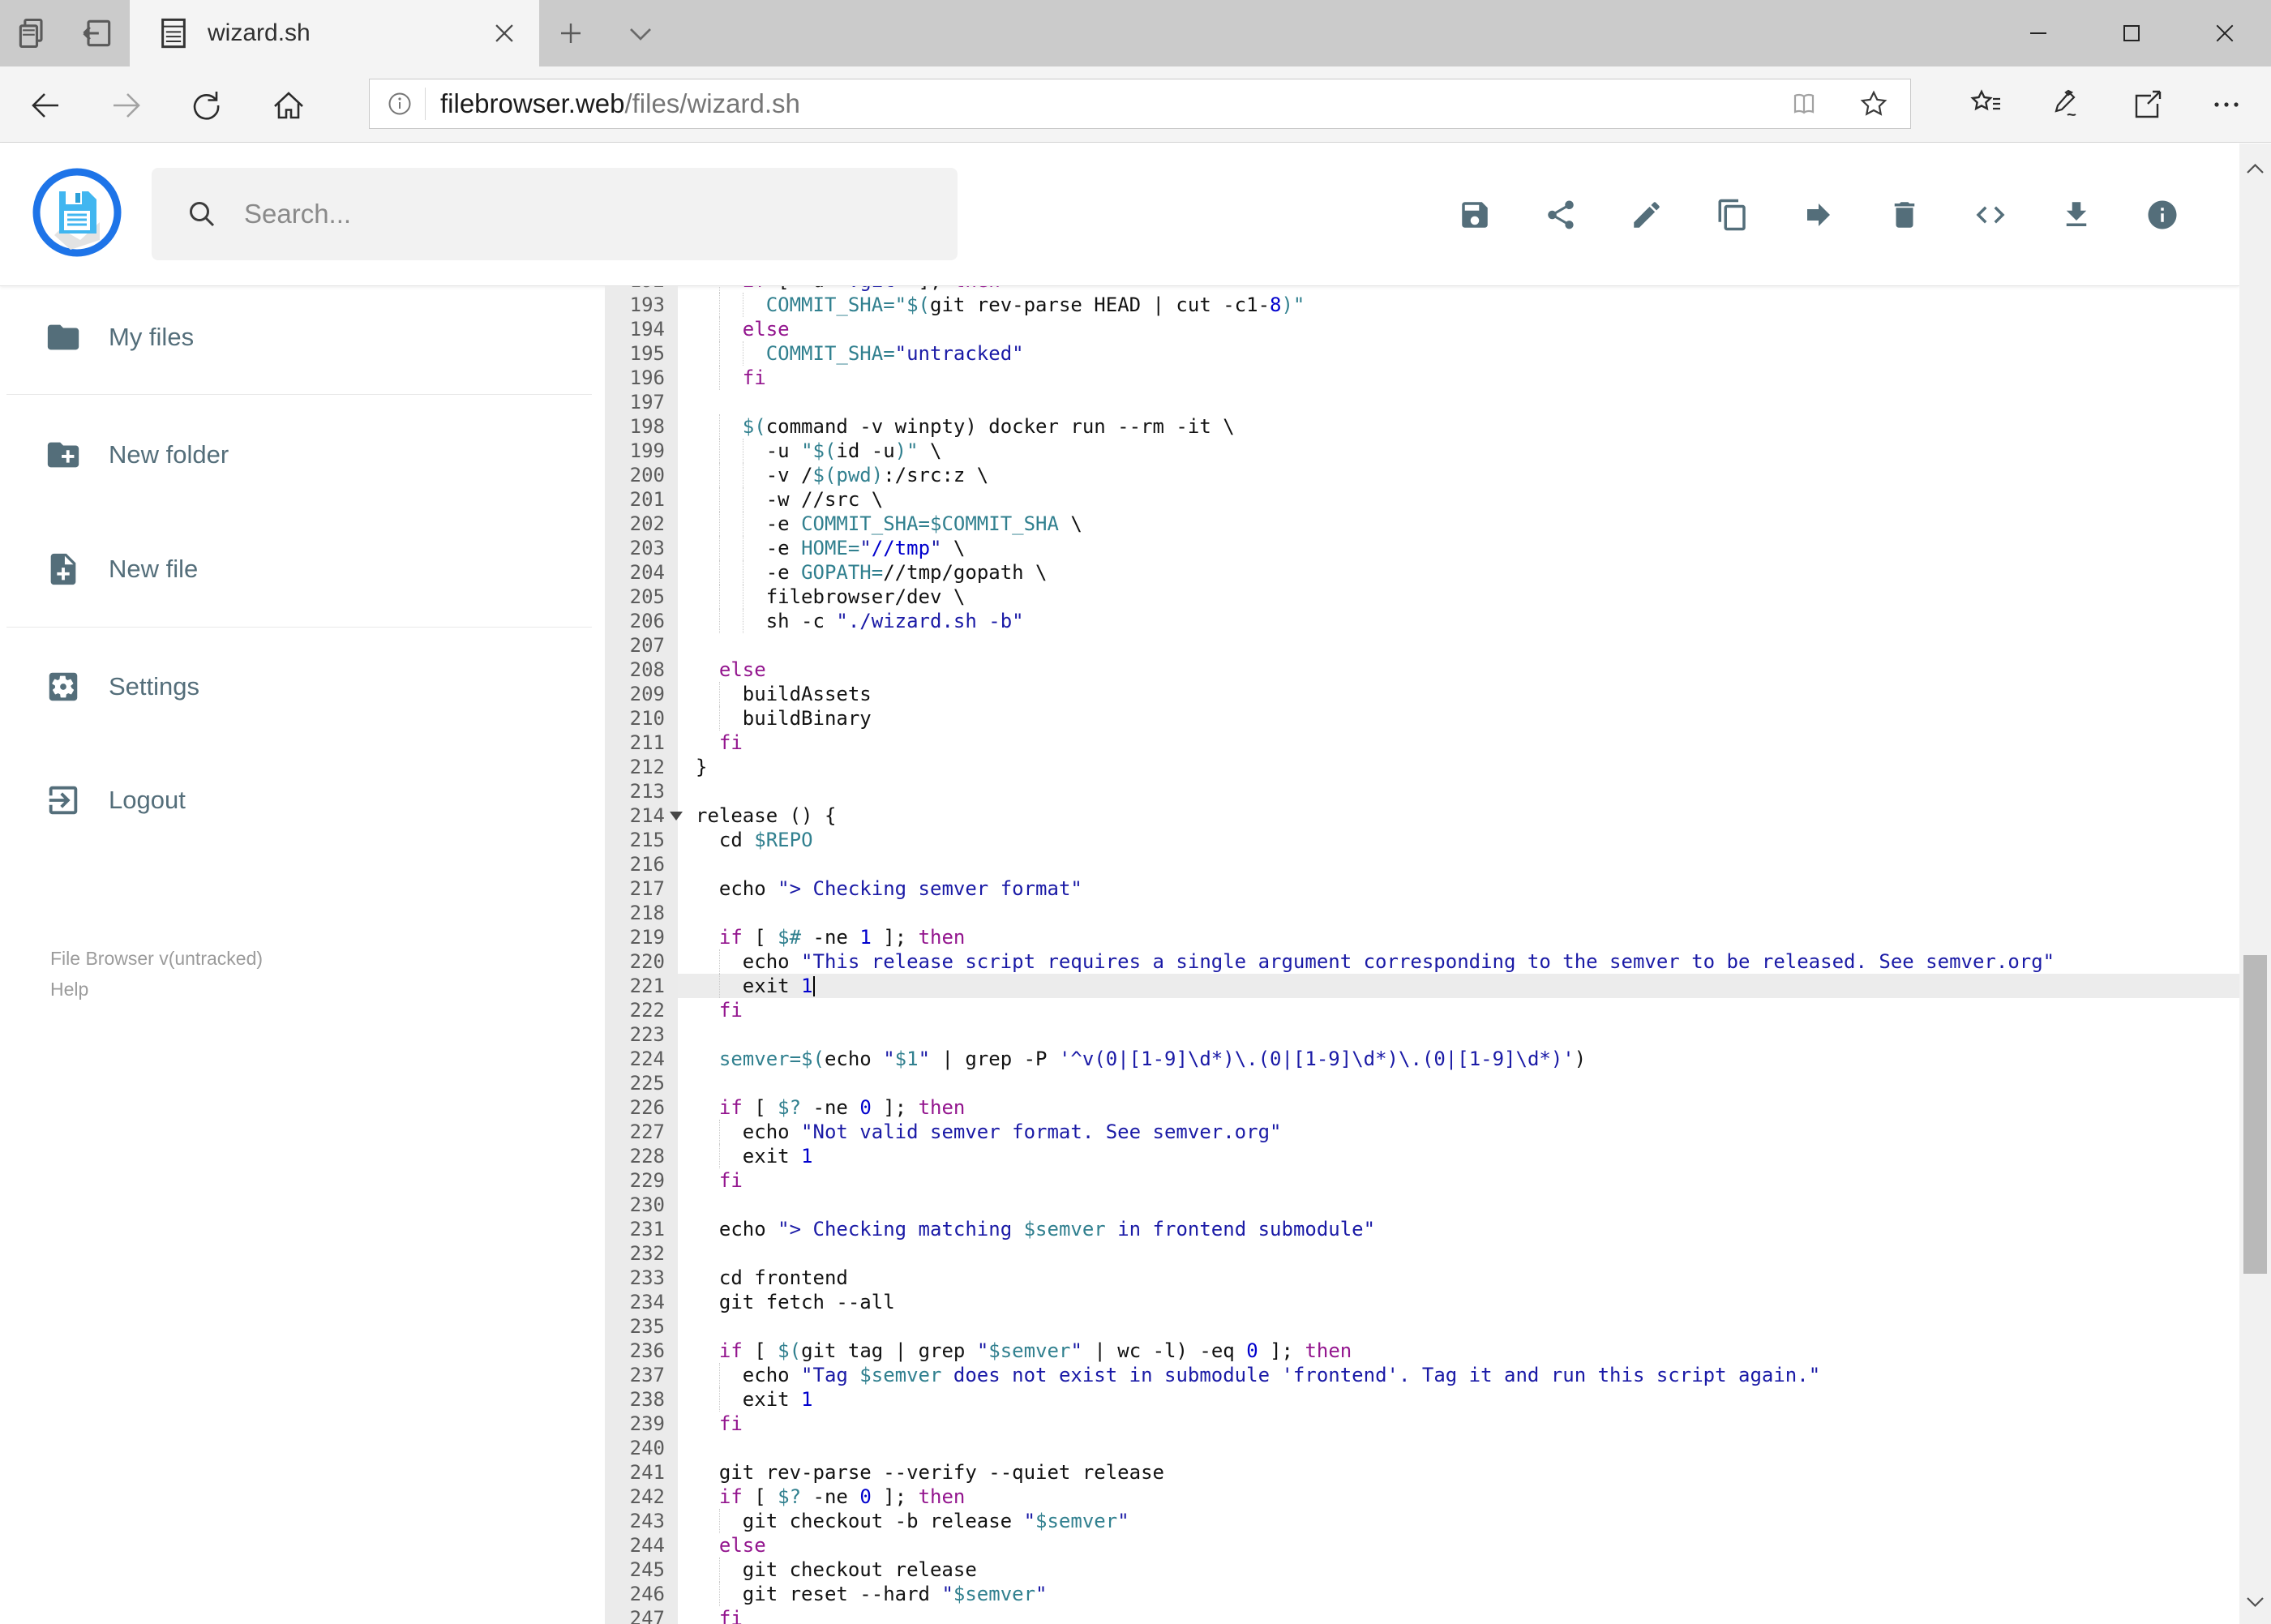  What do you see at coordinates (1422, 475) in the screenshot?
I see `code-line: 200 -v /$(pwd):/src:z \` at bounding box center [1422, 475].